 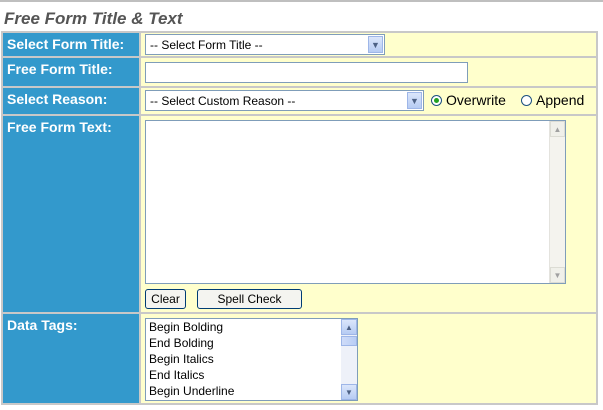 What do you see at coordinates (251, 375) in the screenshot?
I see `data-tag-item: End Italics` at bounding box center [251, 375].